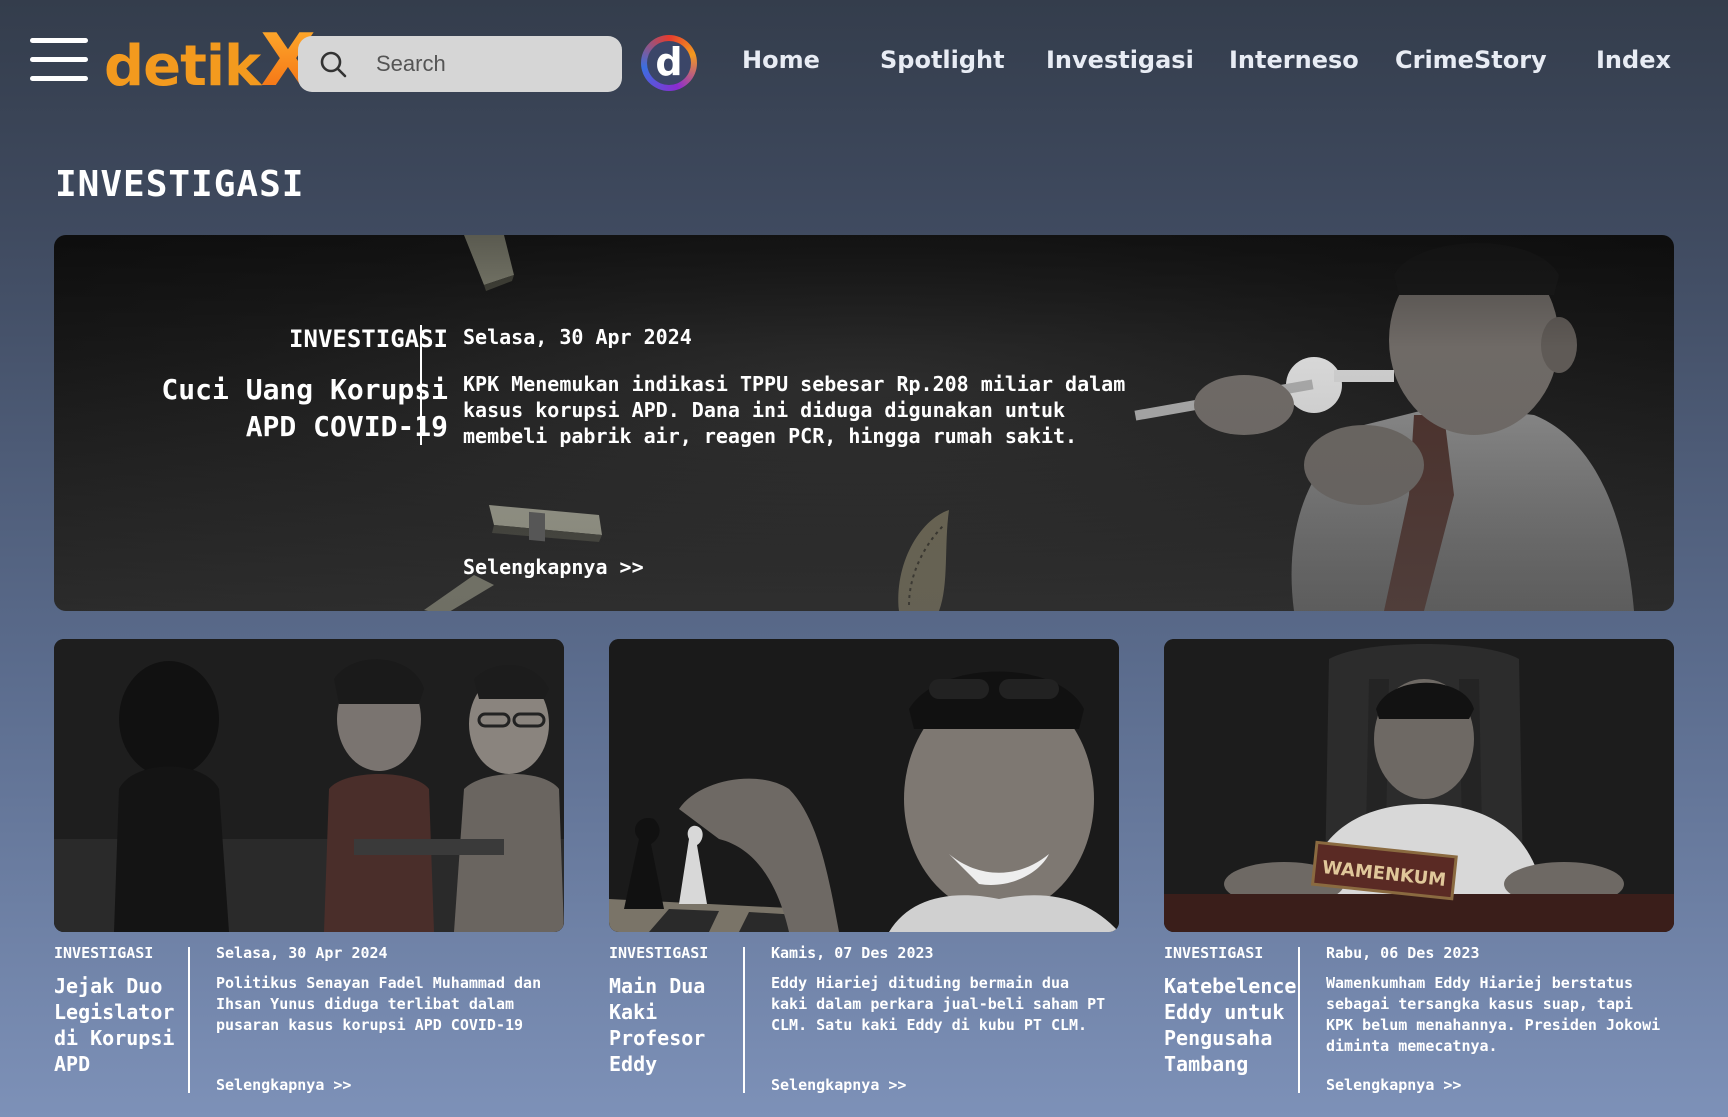  What do you see at coordinates (553, 567) in the screenshot?
I see `hero-read-more-link: Selengkapnya >>` at bounding box center [553, 567].